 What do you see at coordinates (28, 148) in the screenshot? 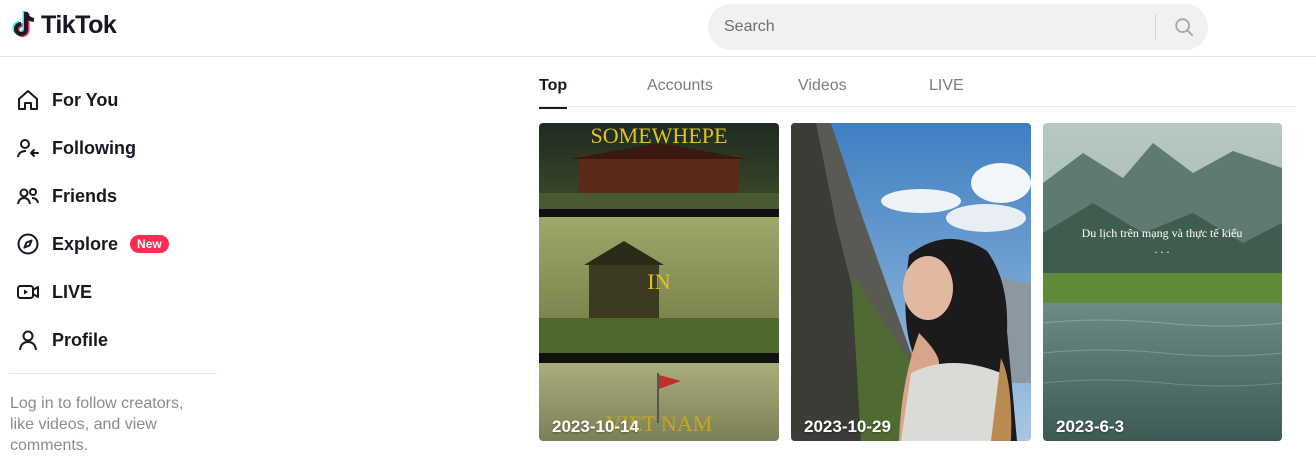
I see `following-icon` at bounding box center [28, 148].